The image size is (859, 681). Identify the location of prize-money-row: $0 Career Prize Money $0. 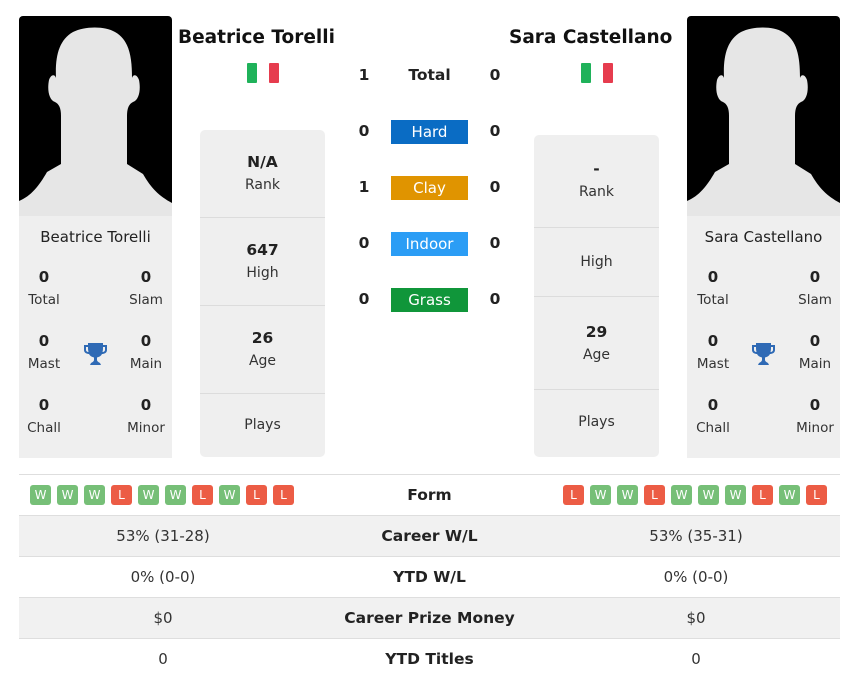
(429, 617).